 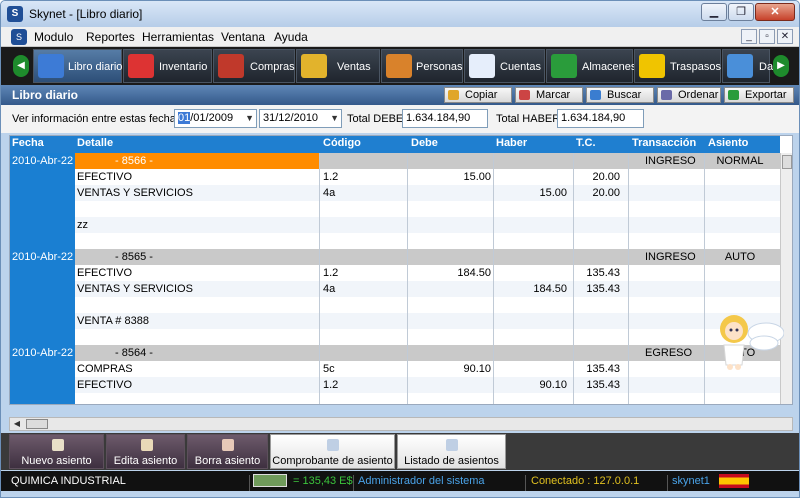 I want to click on date-to-picker: 31/12/2010 ▼, so click(x=300, y=118).